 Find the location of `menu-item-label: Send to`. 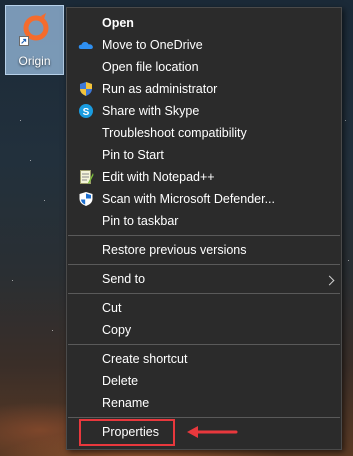

menu-item-label: Send to is located at coordinates (124, 279).